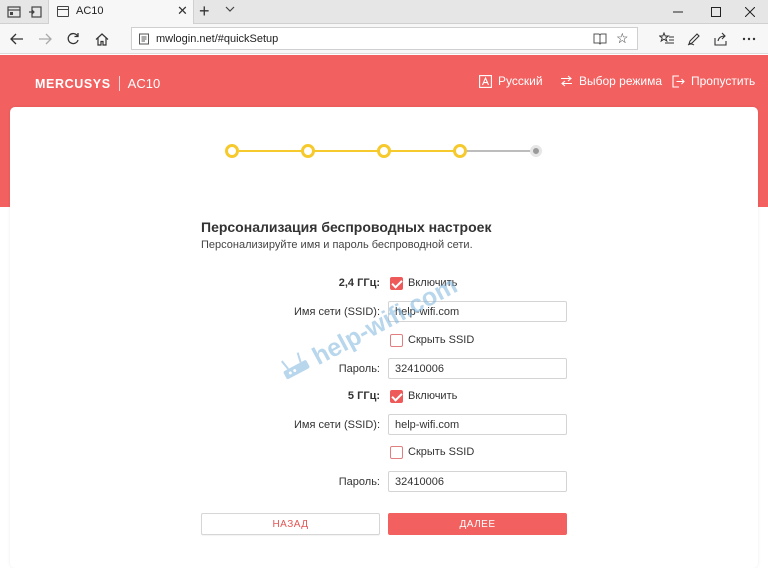  What do you see at coordinates (90, 11) in the screenshot?
I see `tab-title: AC10` at bounding box center [90, 11].